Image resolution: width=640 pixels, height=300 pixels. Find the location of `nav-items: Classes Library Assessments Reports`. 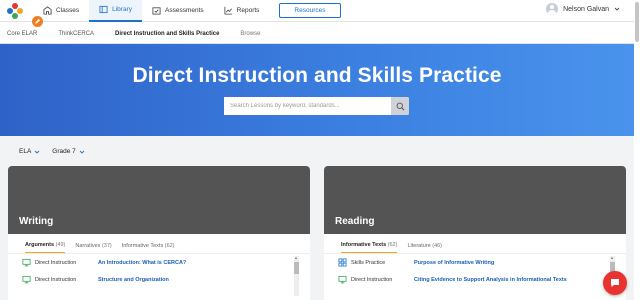

nav-items: Classes Library Assessments Reports is located at coordinates (151, 11).